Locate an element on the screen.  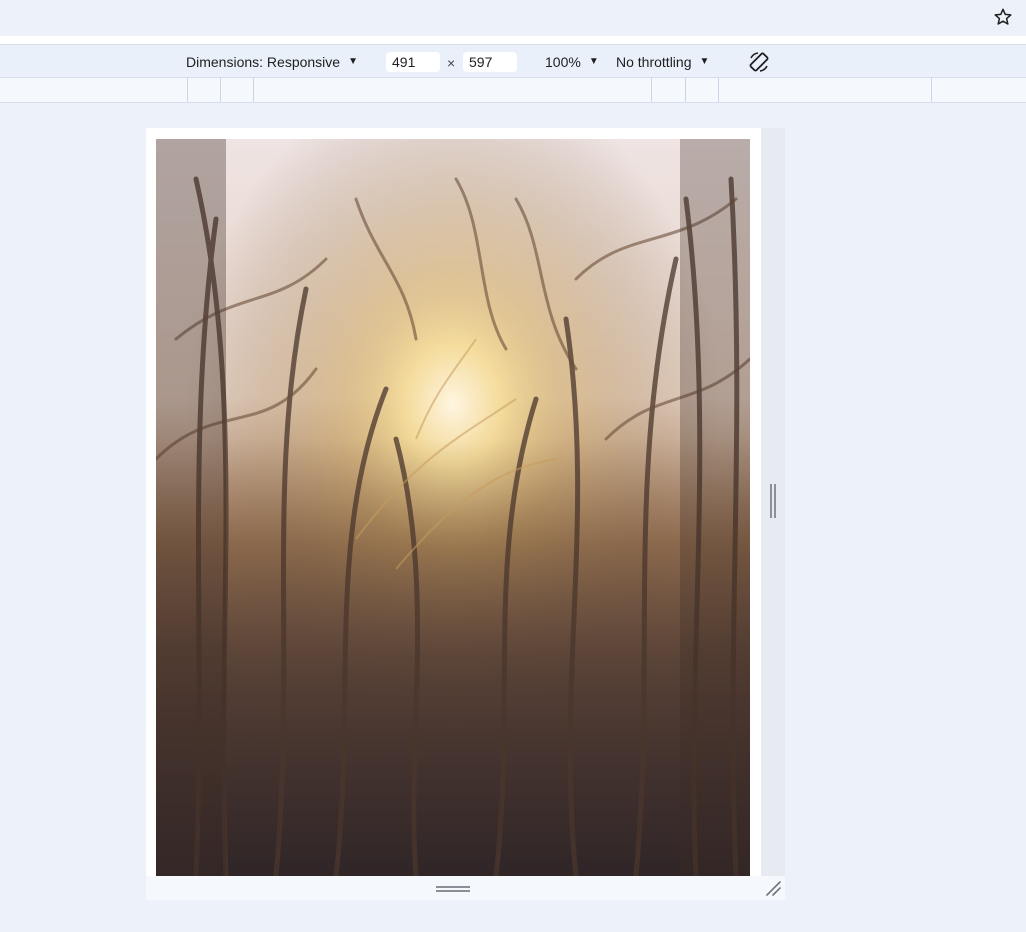
zoom-dropdown: 100% ▼ is located at coordinates (572, 61).